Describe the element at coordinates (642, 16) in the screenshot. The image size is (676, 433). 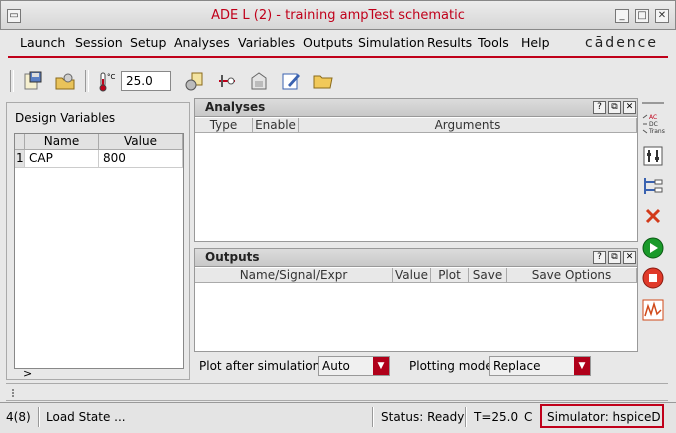
I see `maximize-button: □` at that location.